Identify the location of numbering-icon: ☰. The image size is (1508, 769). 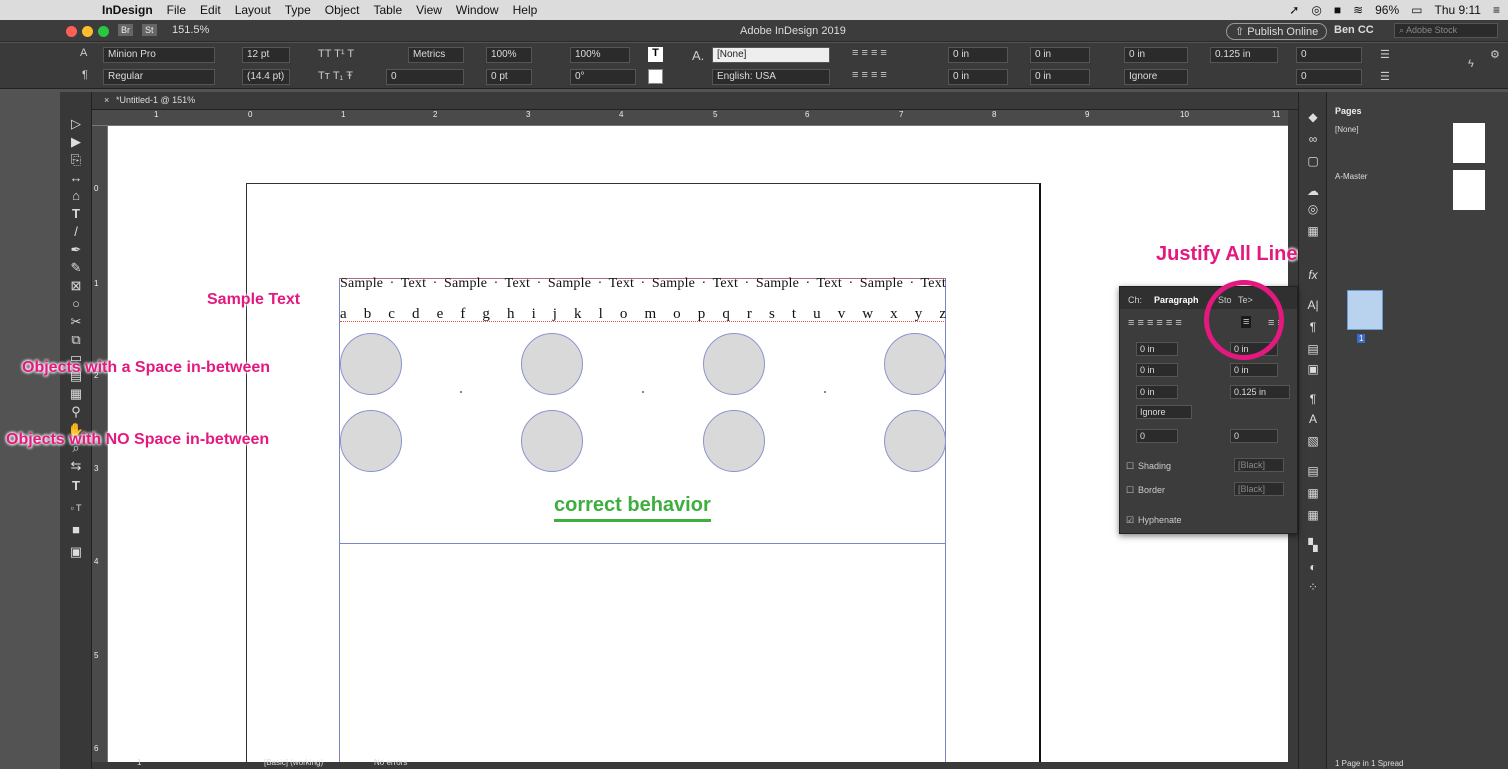
(1385, 76).